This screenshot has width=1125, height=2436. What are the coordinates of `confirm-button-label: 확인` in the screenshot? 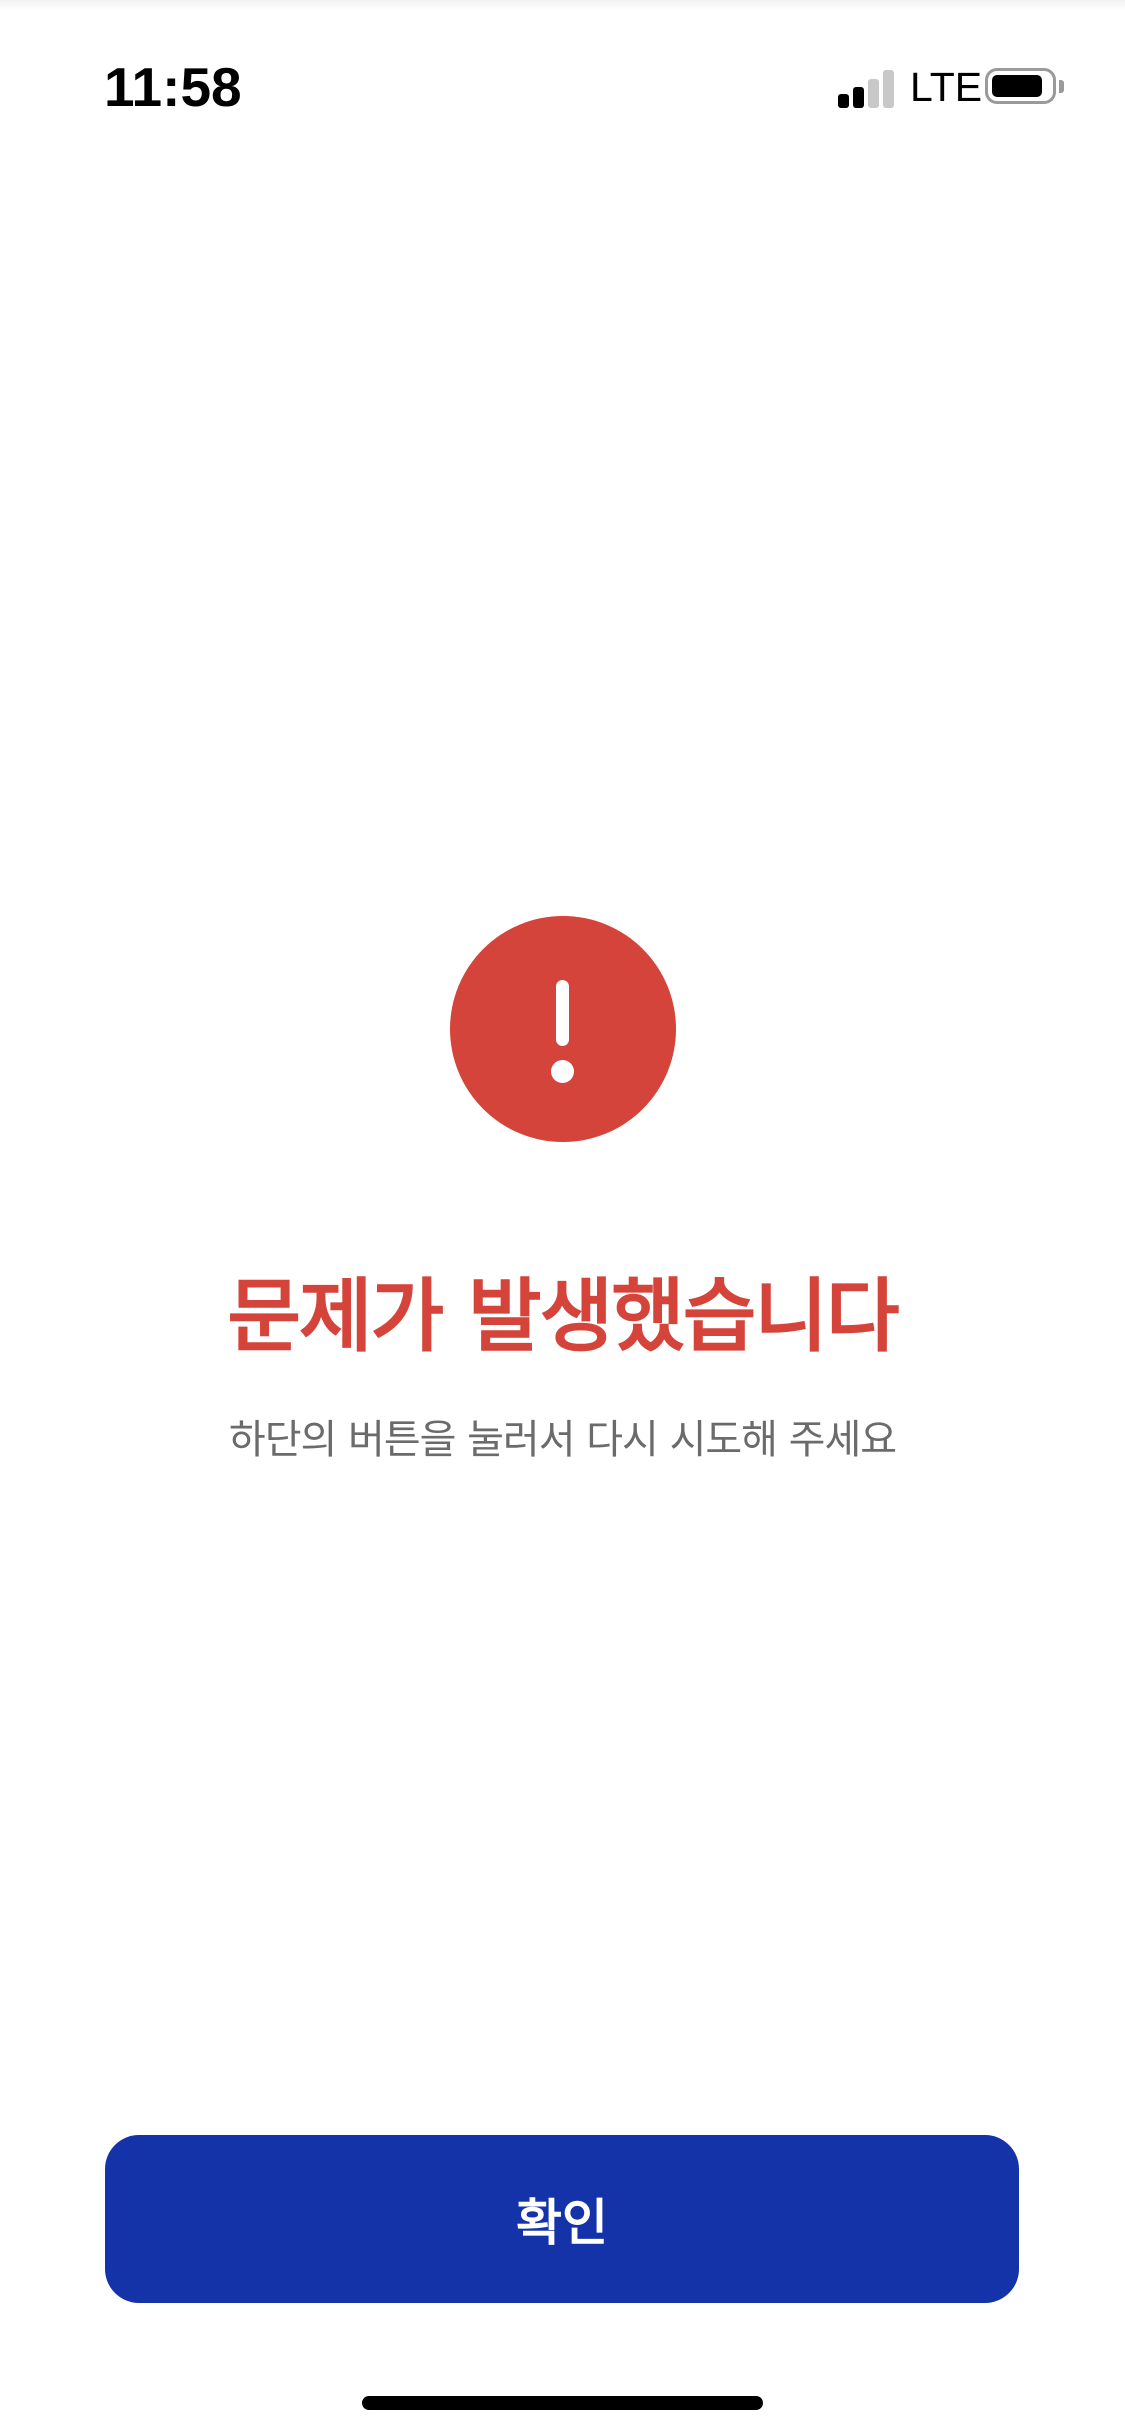 It's located at (562, 2223).